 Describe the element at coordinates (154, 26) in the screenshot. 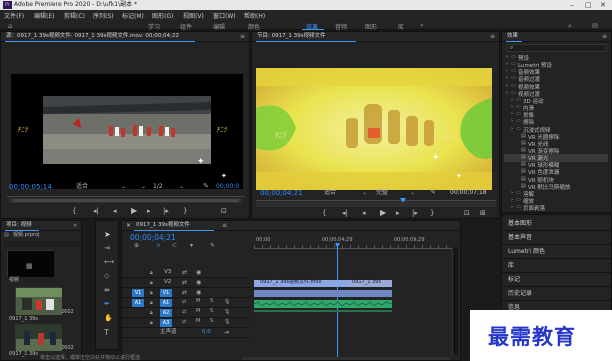

I see `workspace-learn: 学习` at that location.